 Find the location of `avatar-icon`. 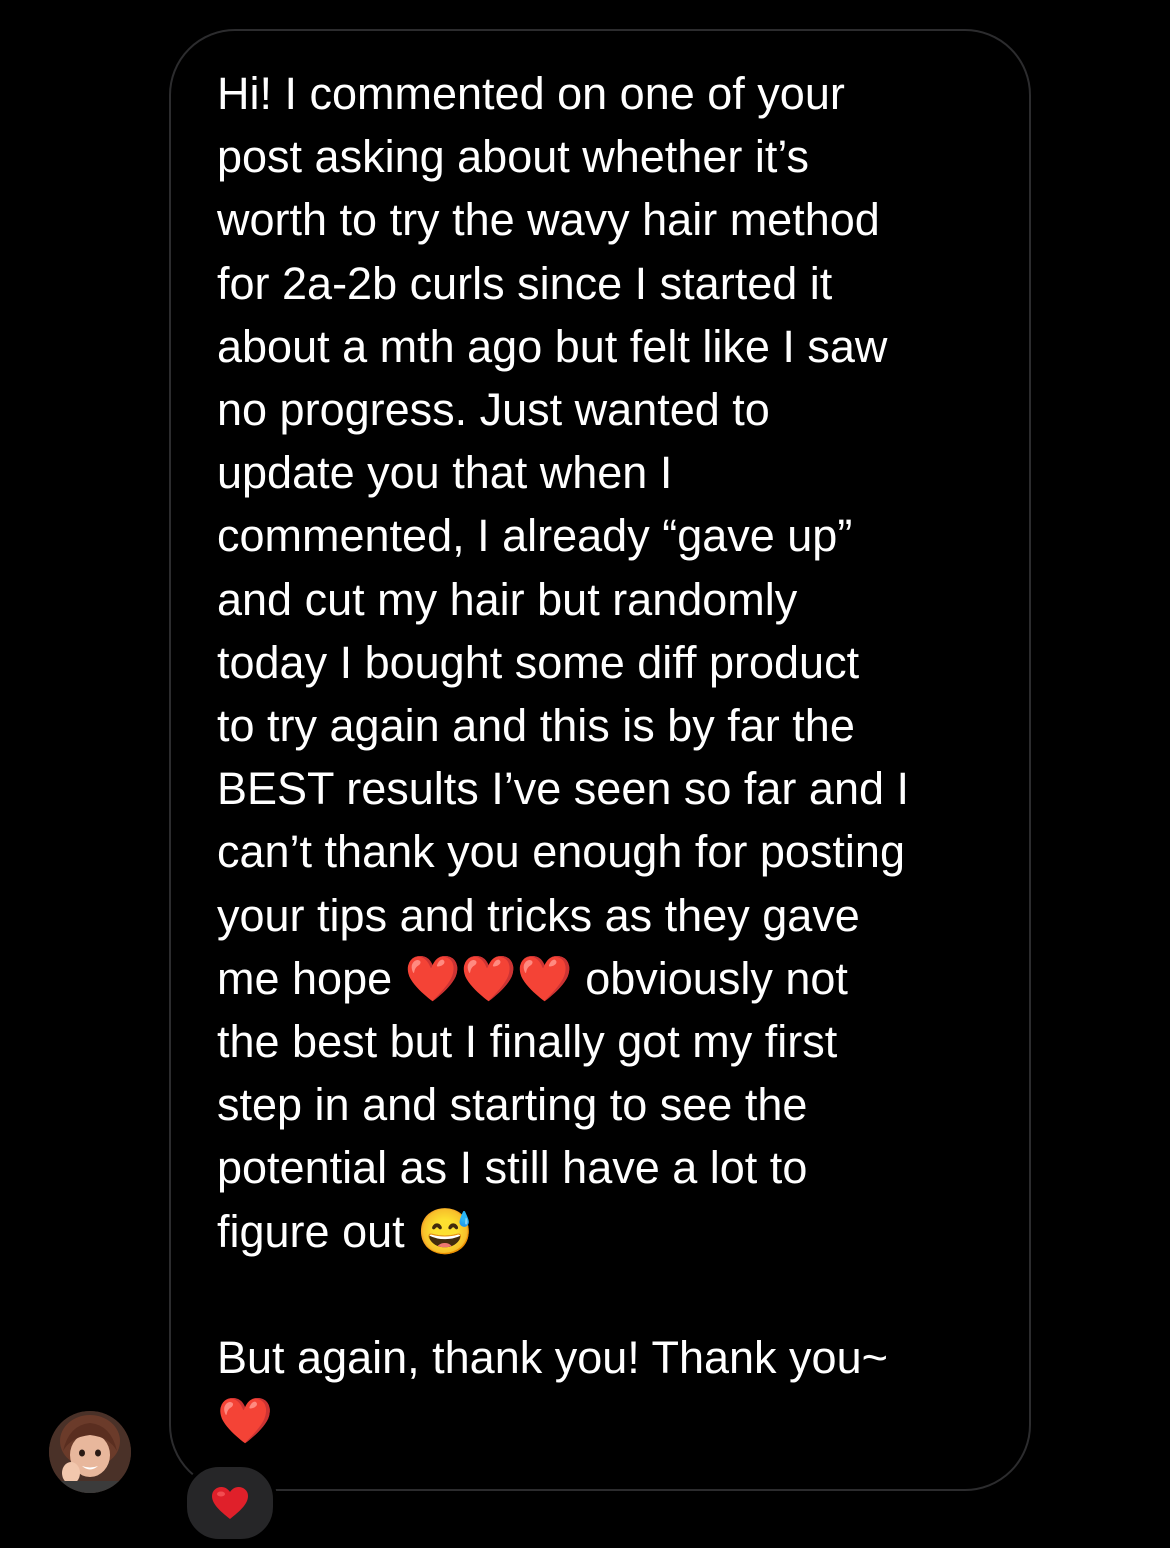

avatar-icon is located at coordinates (90, 1452).